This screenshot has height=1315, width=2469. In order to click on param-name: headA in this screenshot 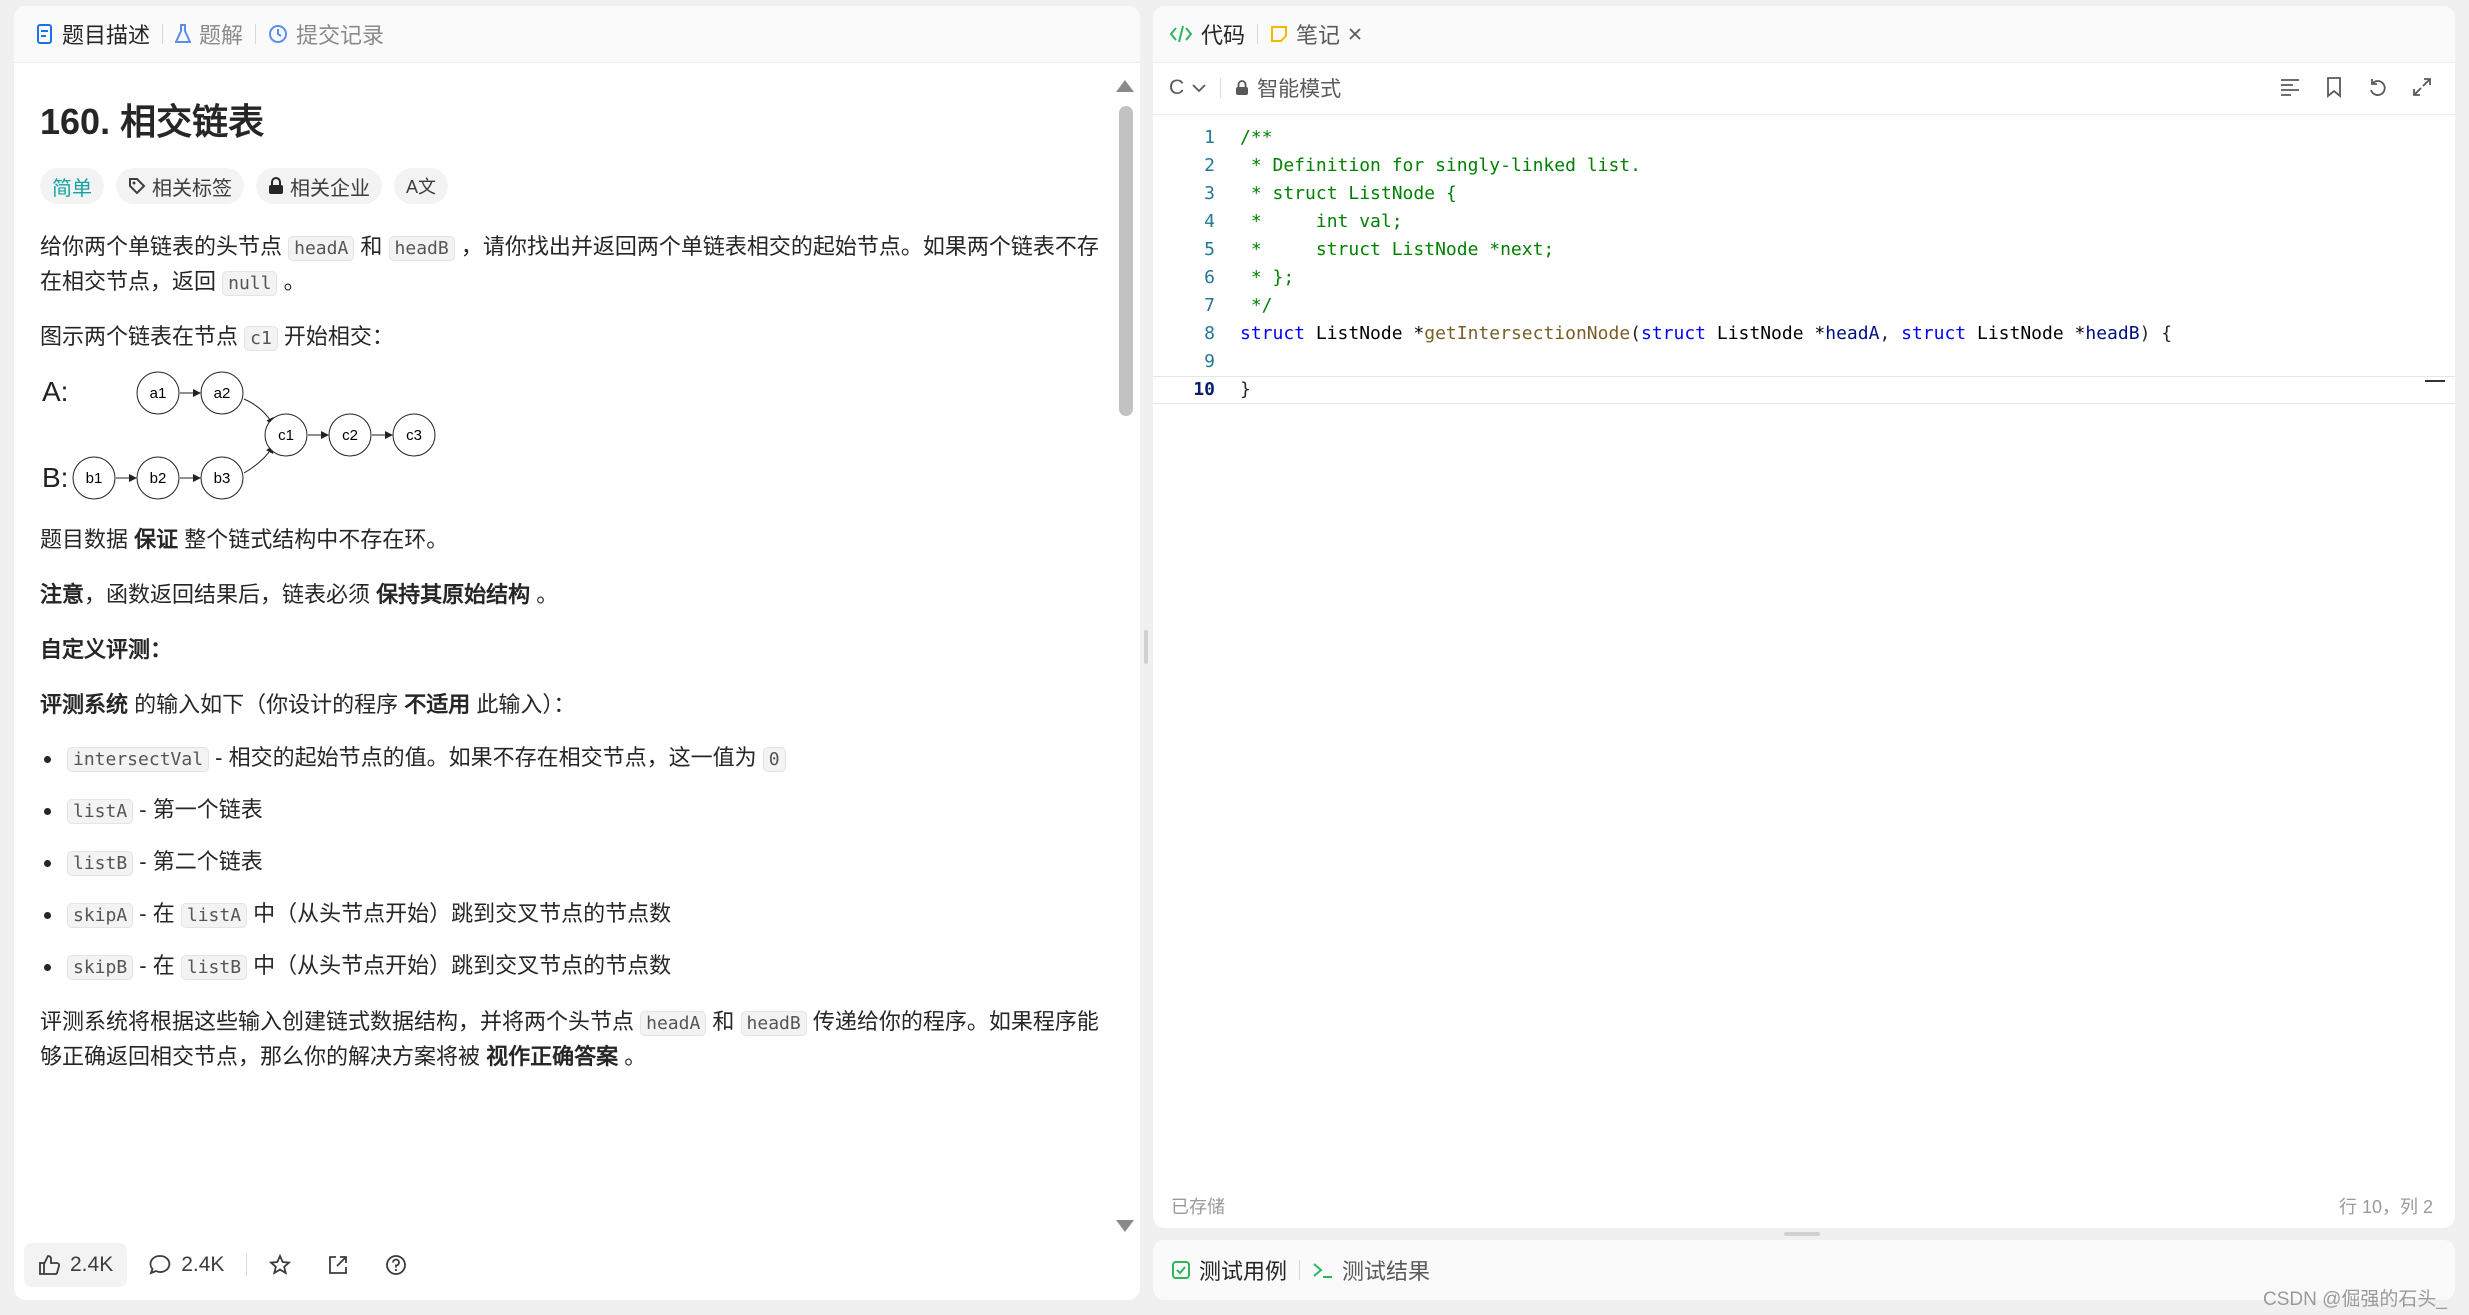, I will do `click(1852, 333)`.